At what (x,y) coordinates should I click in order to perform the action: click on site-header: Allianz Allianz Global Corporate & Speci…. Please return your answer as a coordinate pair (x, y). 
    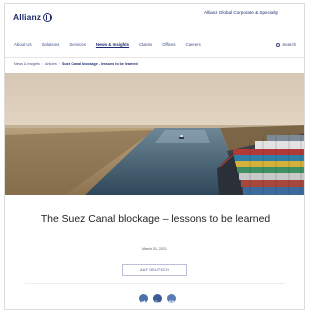
    Looking at the image, I should click on (154, 18).